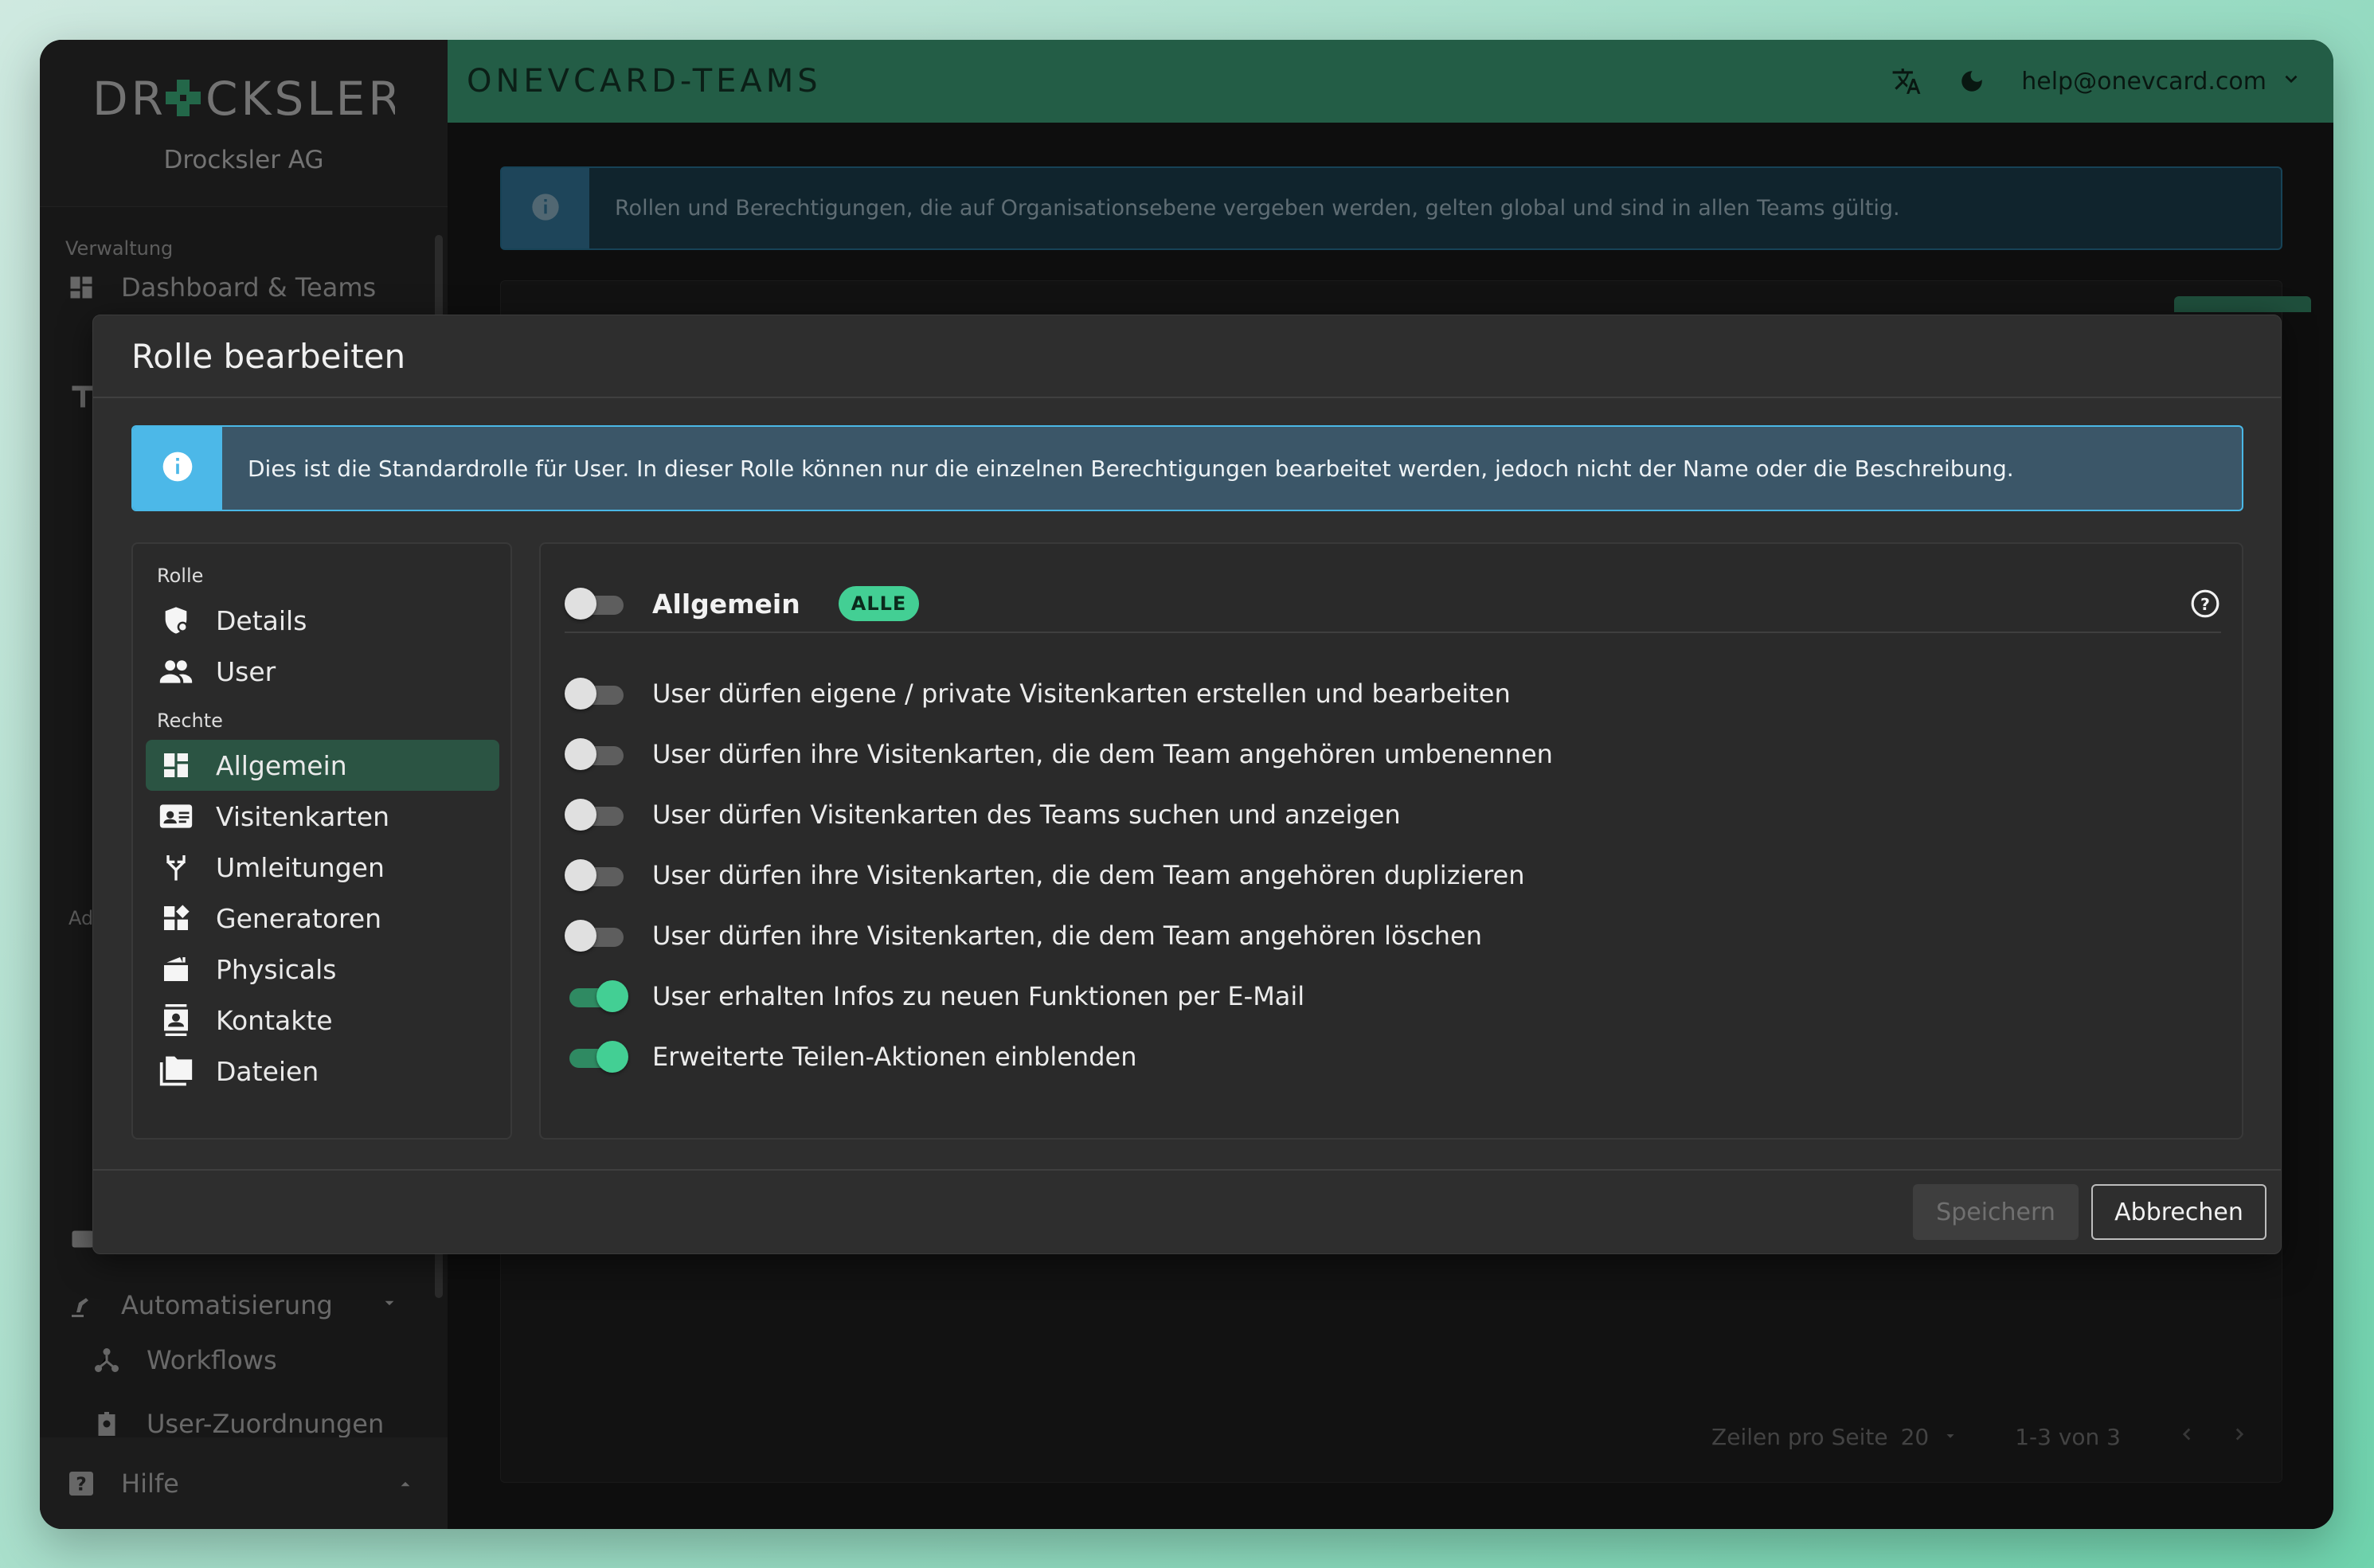 This screenshot has height=1568, width=2374. I want to click on nav-item-allgemein: Allgemein, so click(322, 765).